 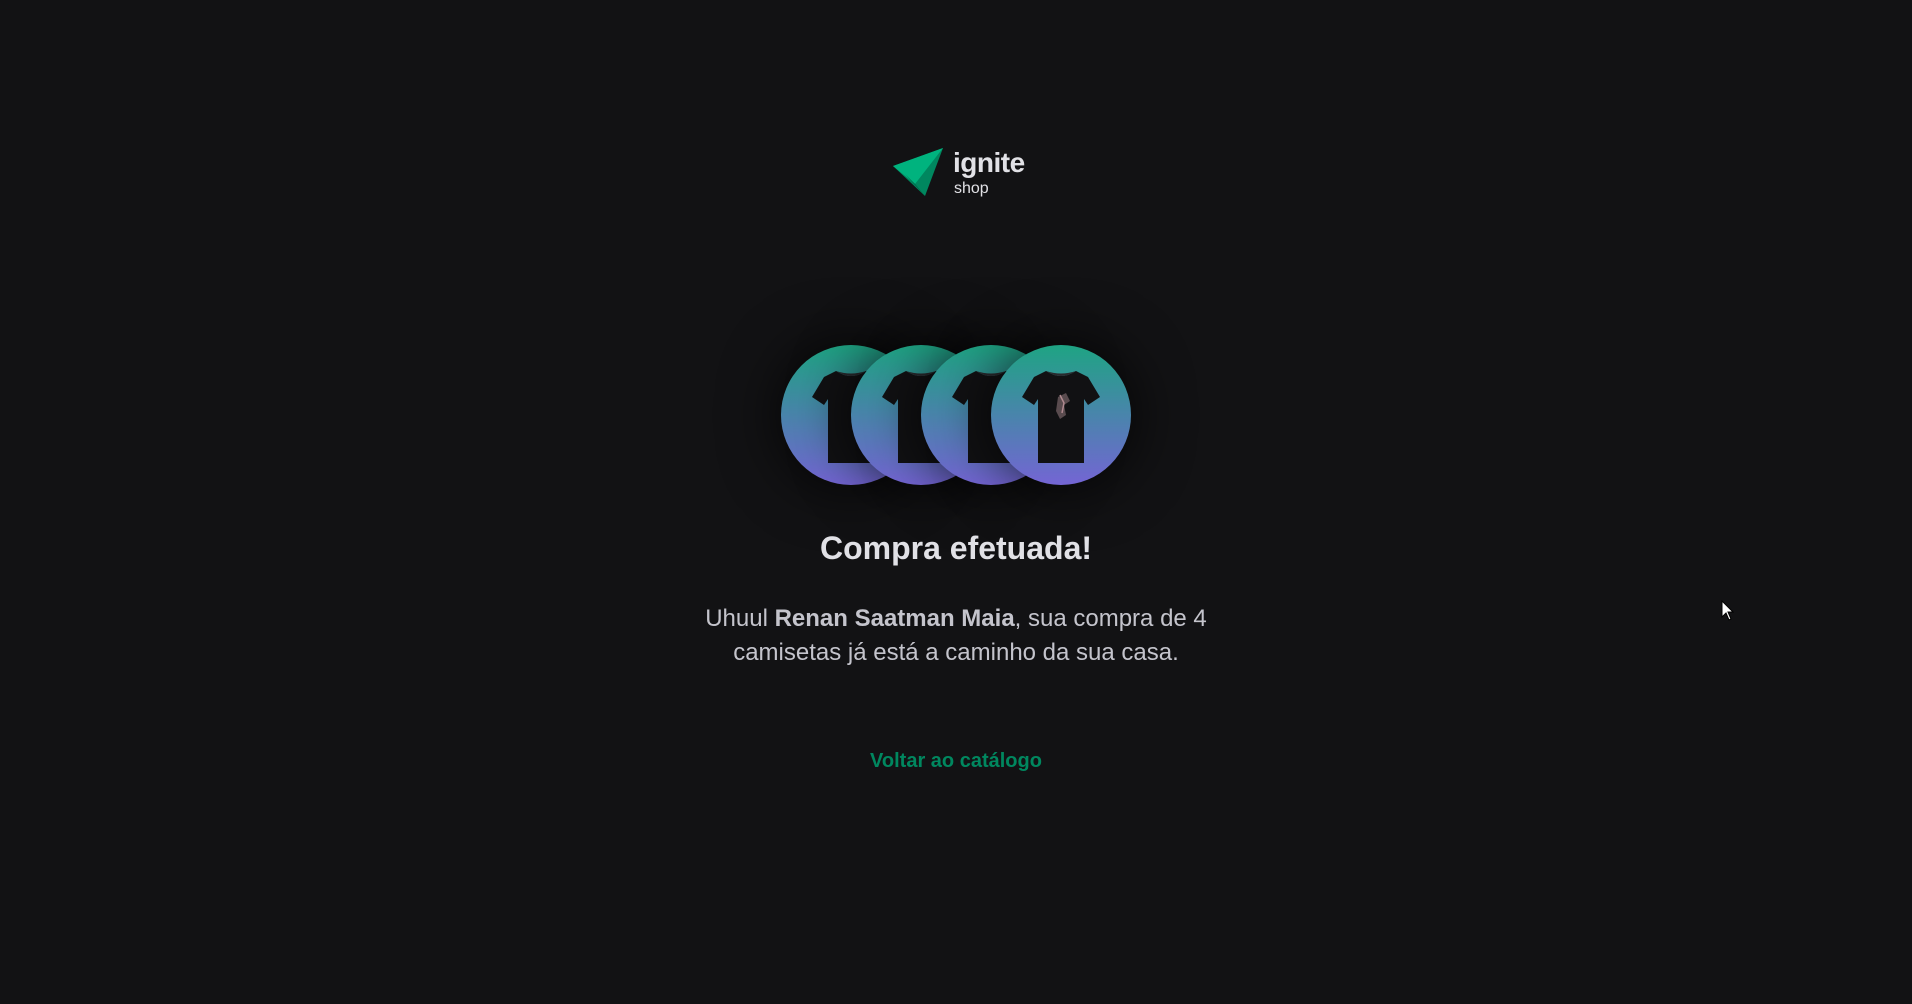 I want to click on product-image-circle, so click(x=1061, y=415).